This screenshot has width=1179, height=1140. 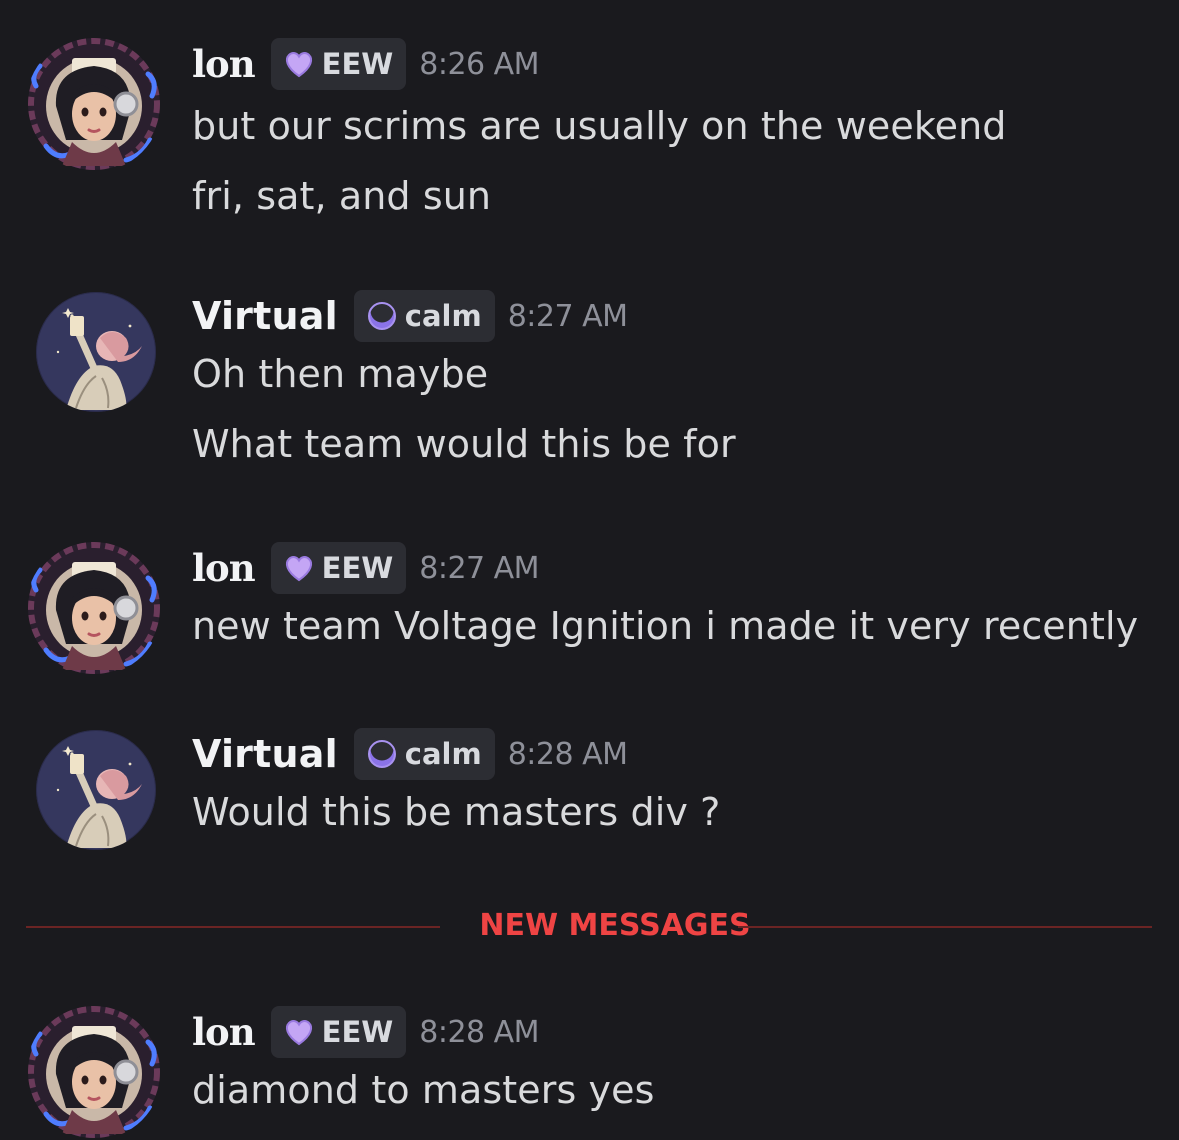 I want to click on message-text: Oh then maybe, so click(x=340, y=374).